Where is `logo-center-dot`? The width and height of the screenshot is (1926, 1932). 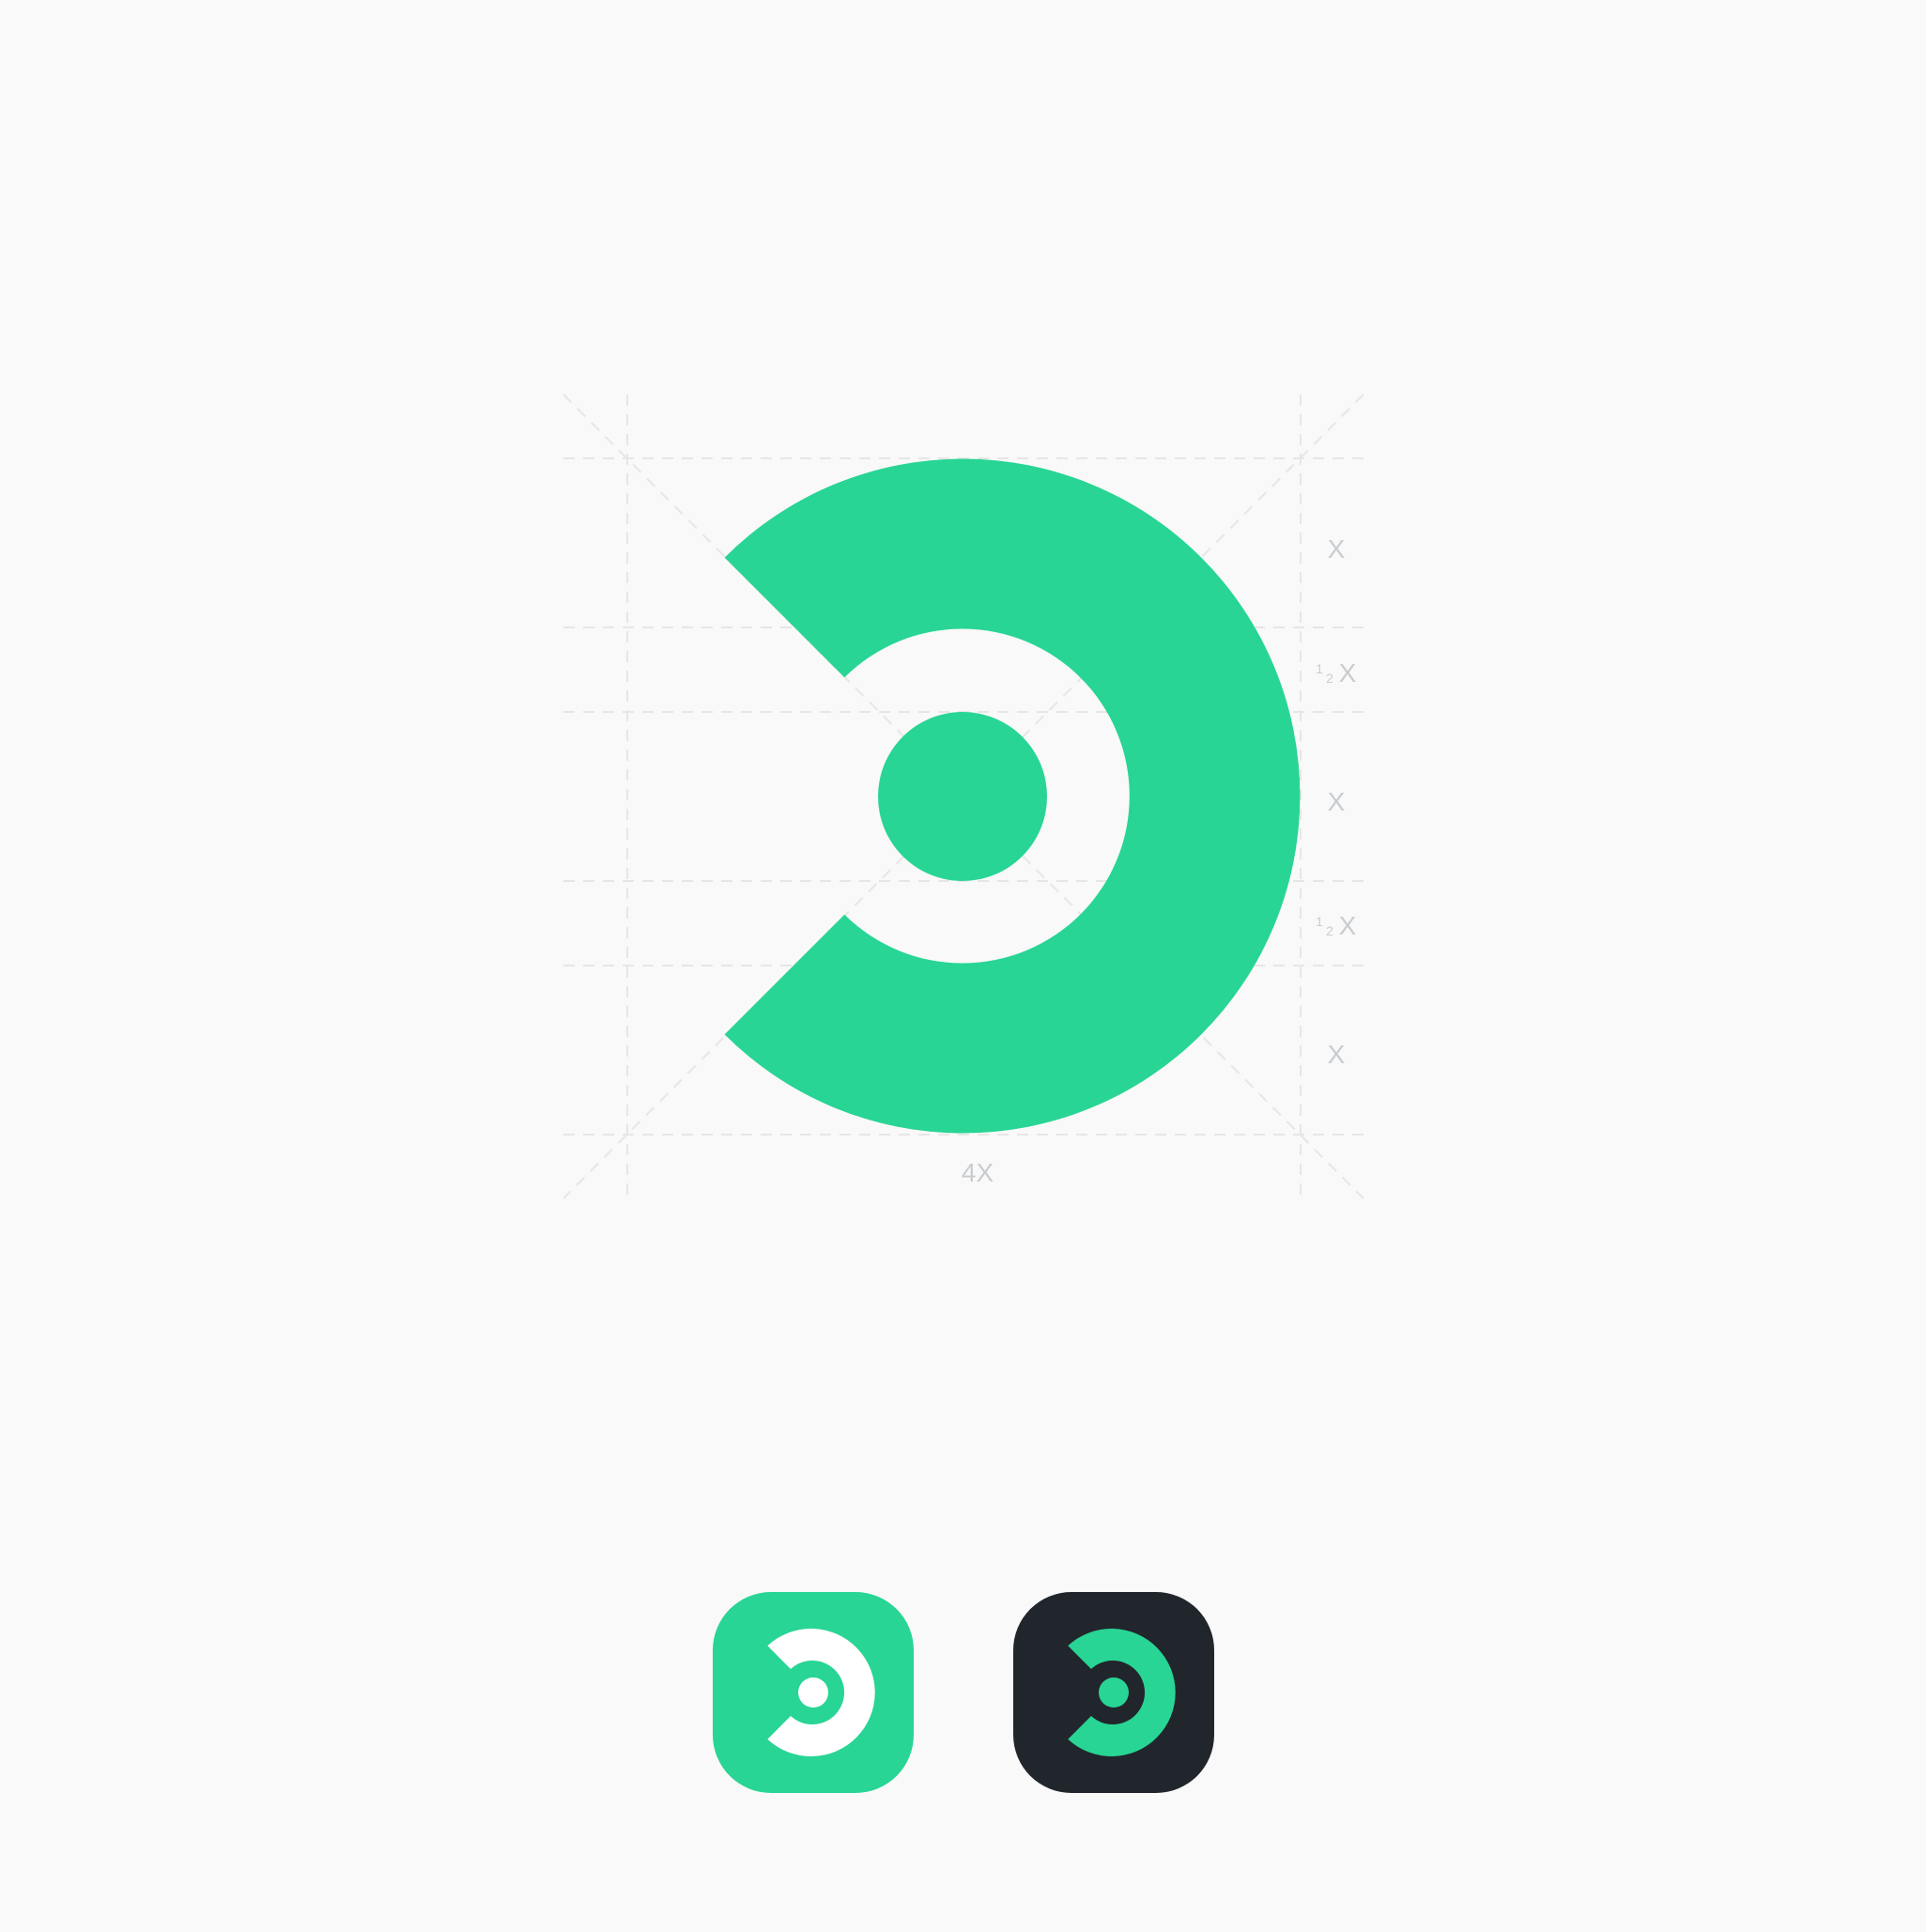
logo-center-dot is located at coordinates (962, 796).